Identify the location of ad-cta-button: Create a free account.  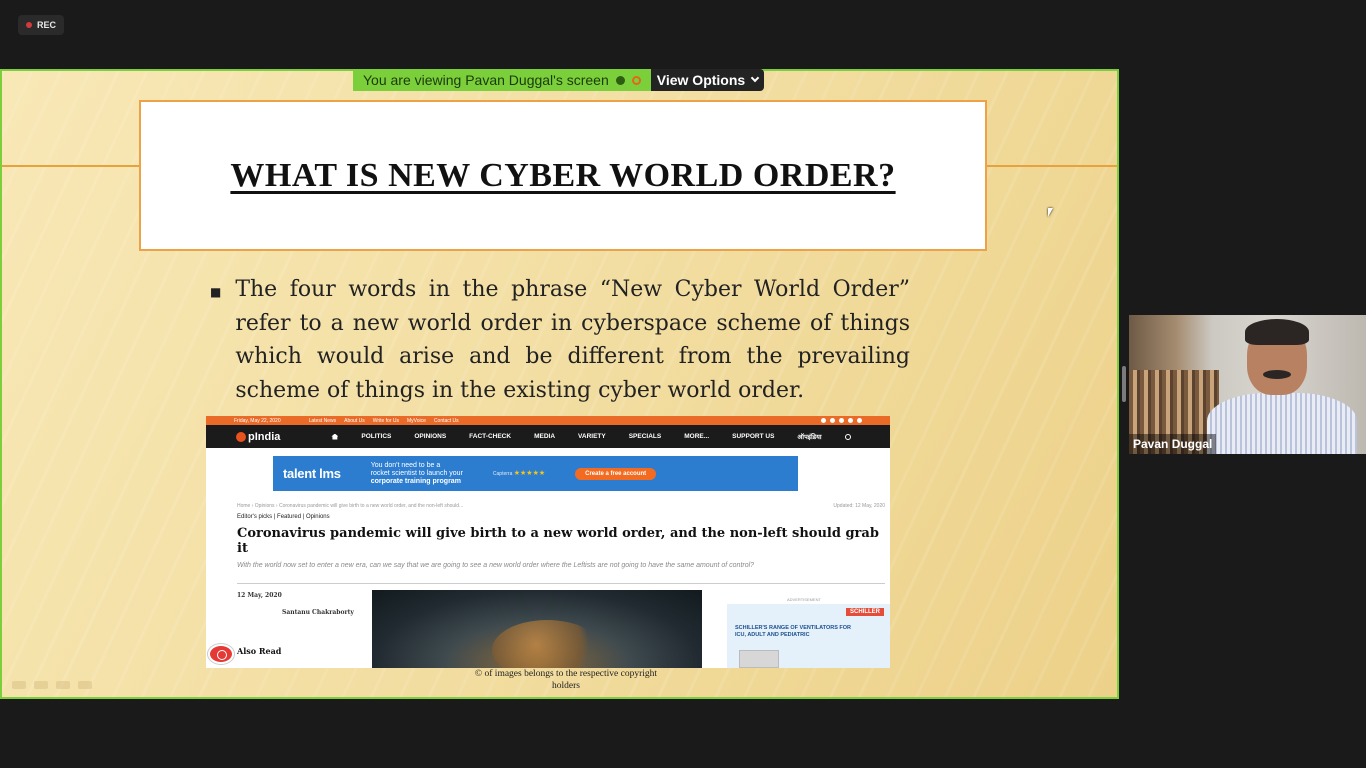
(616, 473).